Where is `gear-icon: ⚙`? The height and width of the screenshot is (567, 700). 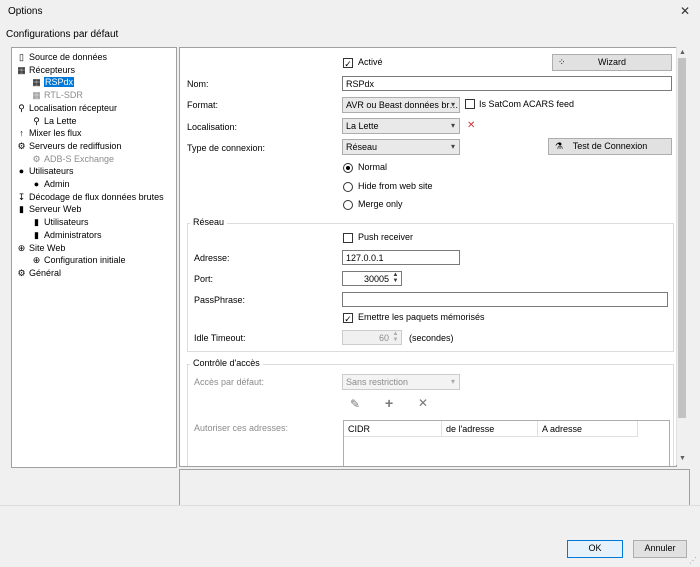 gear-icon: ⚙ is located at coordinates (21, 272).